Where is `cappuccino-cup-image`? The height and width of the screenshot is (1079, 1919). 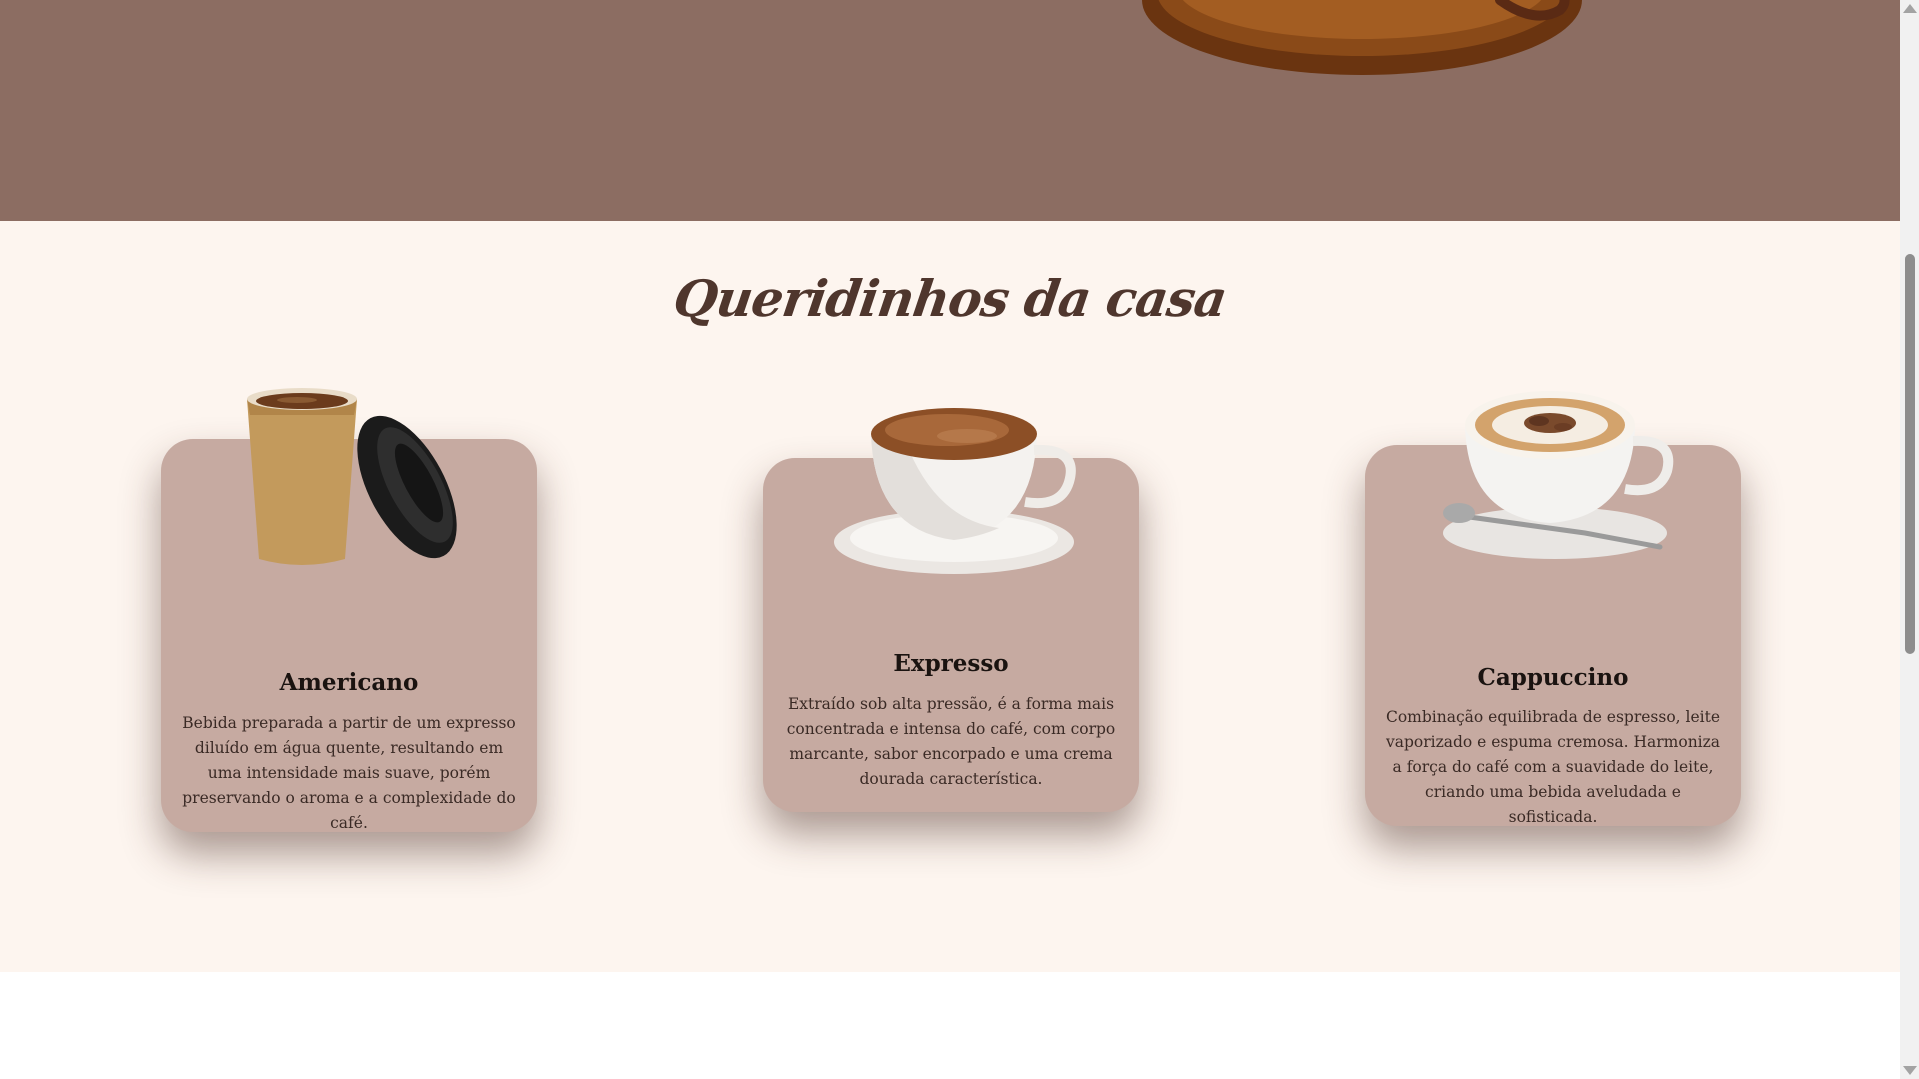 cappuccino-cup-image is located at coordinates (1558, 475).